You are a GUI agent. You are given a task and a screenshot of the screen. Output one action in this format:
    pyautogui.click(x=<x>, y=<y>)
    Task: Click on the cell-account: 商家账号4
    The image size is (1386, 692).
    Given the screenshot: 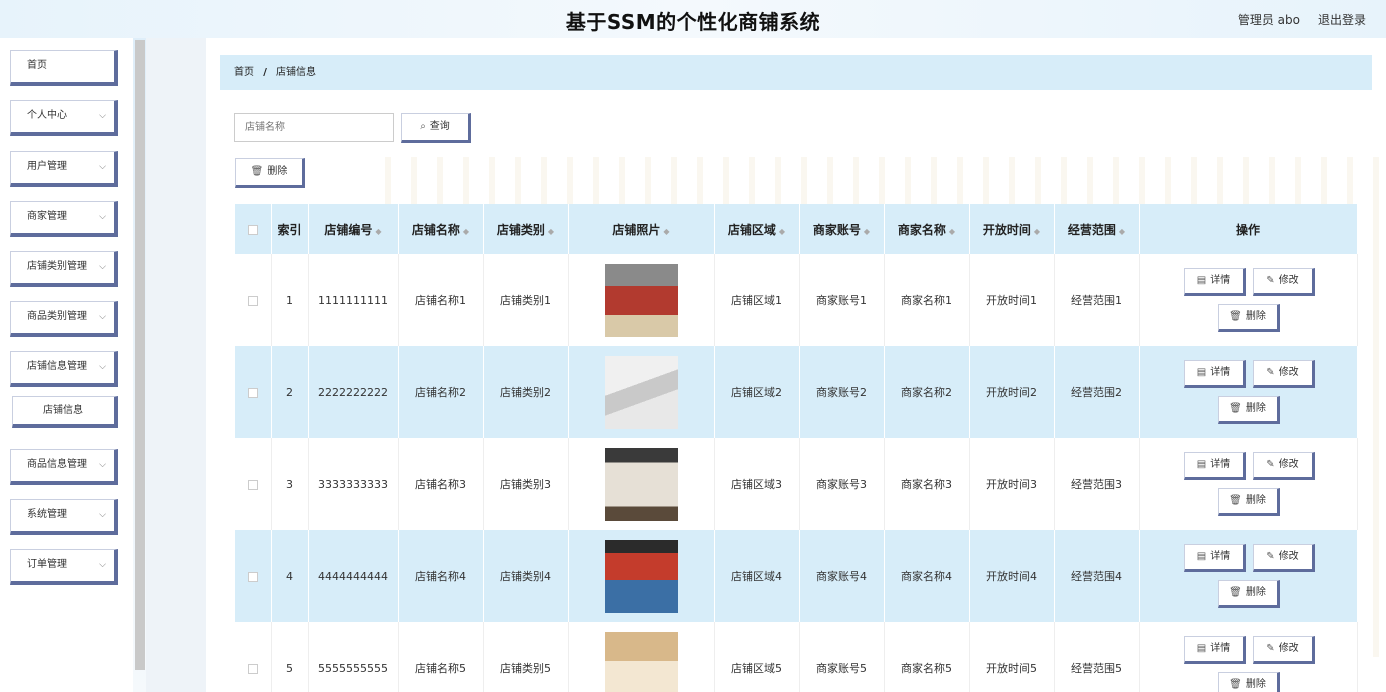 What is the action you would take?
    pyautogui.click(x=842, y=576)
    